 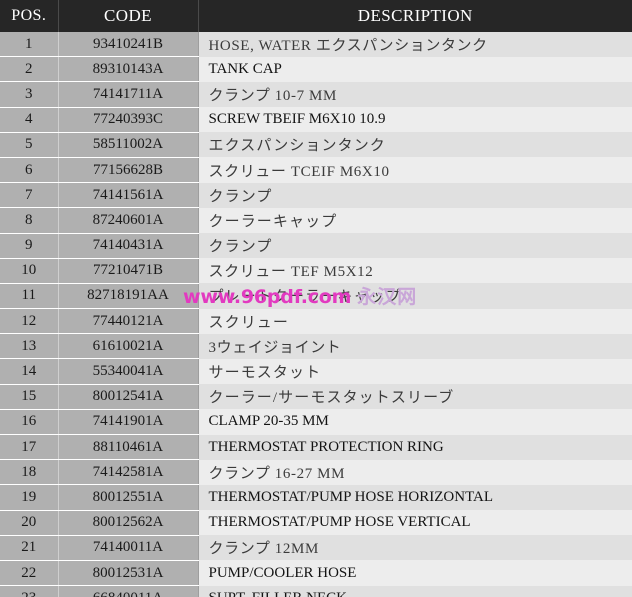 I want to click on header-row: POS. CODE DESCRIPTION, so click(x=316, y=16).